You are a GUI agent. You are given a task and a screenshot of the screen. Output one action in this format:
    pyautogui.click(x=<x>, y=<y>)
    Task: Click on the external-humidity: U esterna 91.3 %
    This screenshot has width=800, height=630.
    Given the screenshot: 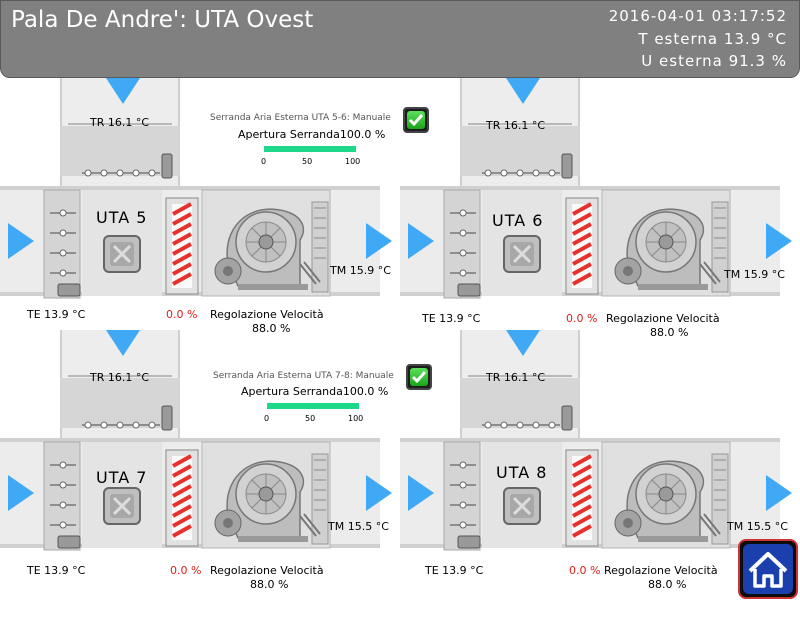 What is the action you would take?
    pyautogui.click(x=714, y=61)
    